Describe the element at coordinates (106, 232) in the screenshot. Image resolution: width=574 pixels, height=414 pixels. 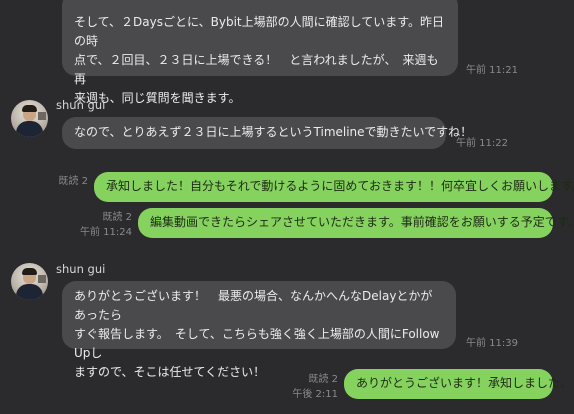
I see `message-timestamp: 午前 11:24` at that location.